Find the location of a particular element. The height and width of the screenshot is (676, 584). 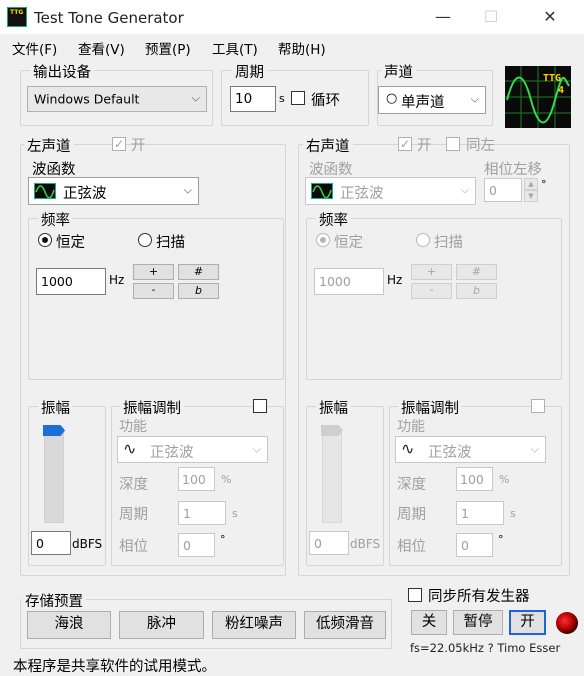

menu-bar: 文件(F) 查看(V) 预置(P) 工具(T) 帮助(H) is located at coordinates (292, 46).